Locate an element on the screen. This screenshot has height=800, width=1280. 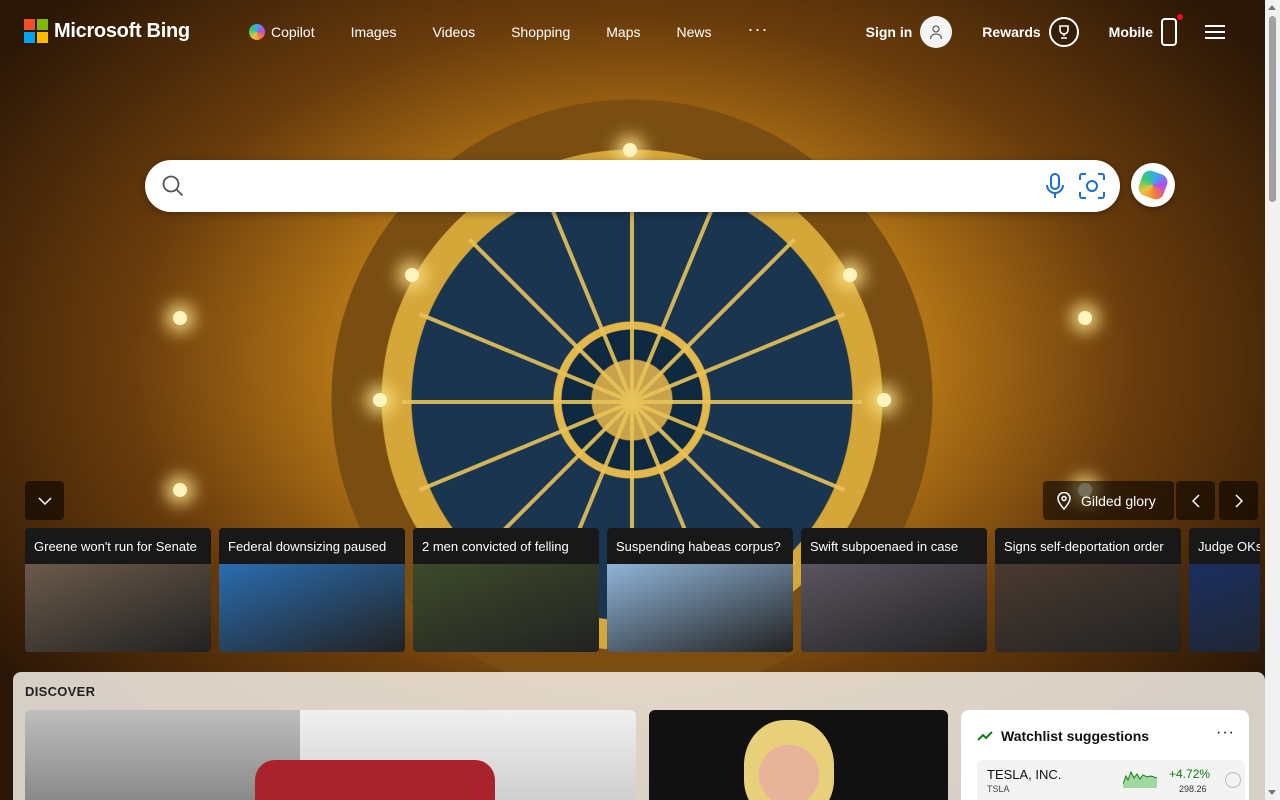
news-card-title: Judge OKs is located at coordinates (1224, 546).